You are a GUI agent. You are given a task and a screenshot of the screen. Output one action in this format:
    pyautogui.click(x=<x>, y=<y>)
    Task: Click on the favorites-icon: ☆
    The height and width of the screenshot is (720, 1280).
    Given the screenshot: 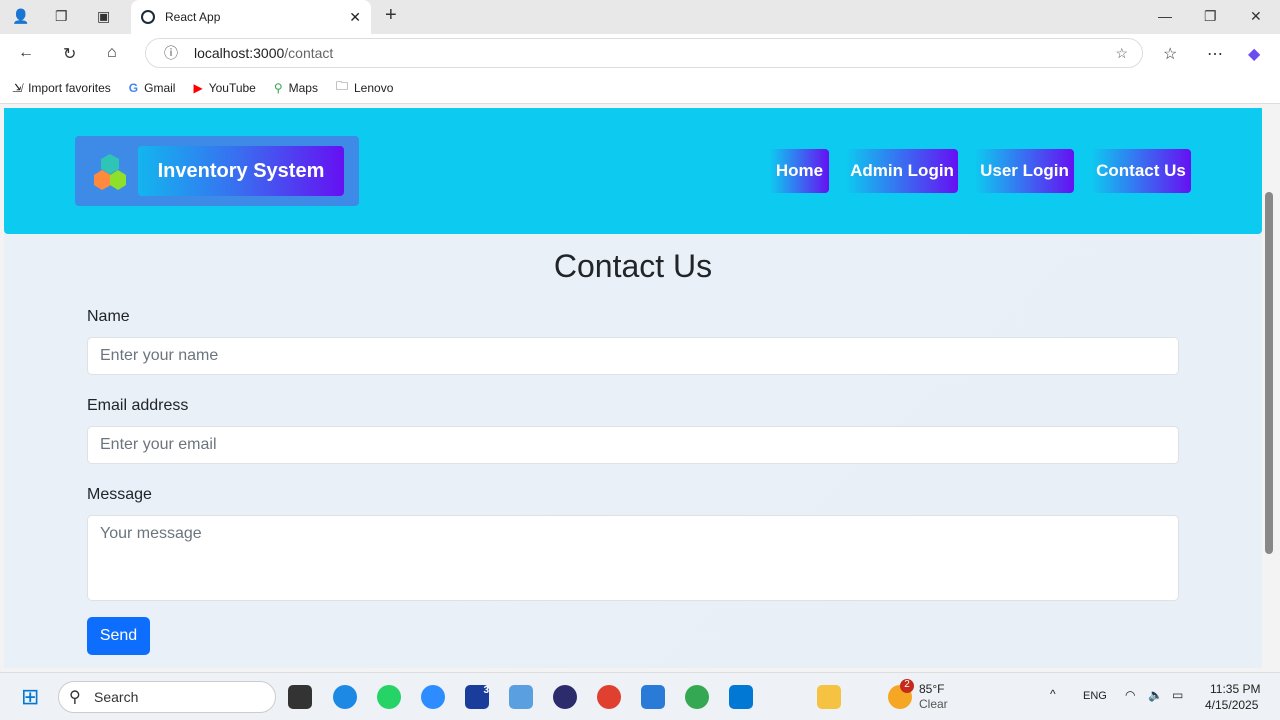 What is the action you would take?
    pyautogui.click(x=1170, y=54)
    